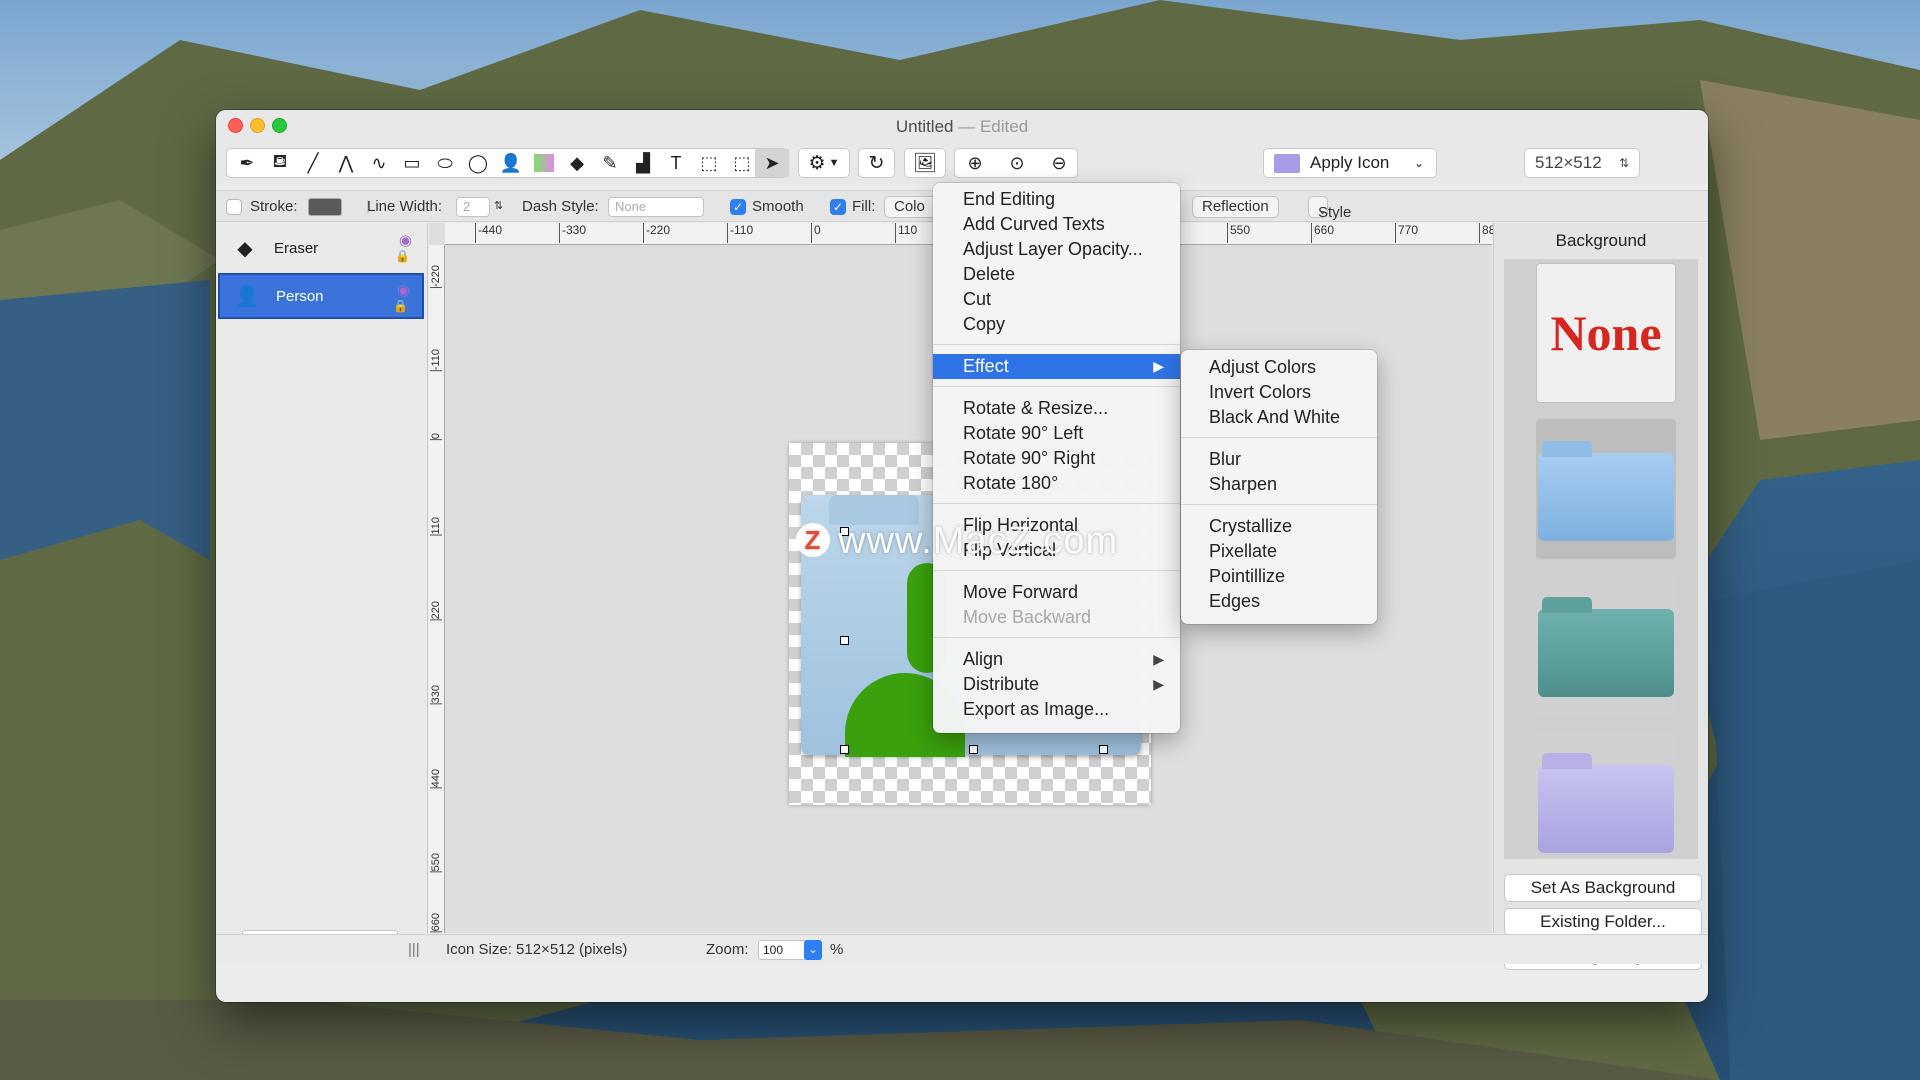 This screenshot has height=1080, width=1920. What do you see at coordinates (1027, 617) in the screenshot?
I see `menu-item-move-backward: Move Backward` at bounding box center [1027, 617].